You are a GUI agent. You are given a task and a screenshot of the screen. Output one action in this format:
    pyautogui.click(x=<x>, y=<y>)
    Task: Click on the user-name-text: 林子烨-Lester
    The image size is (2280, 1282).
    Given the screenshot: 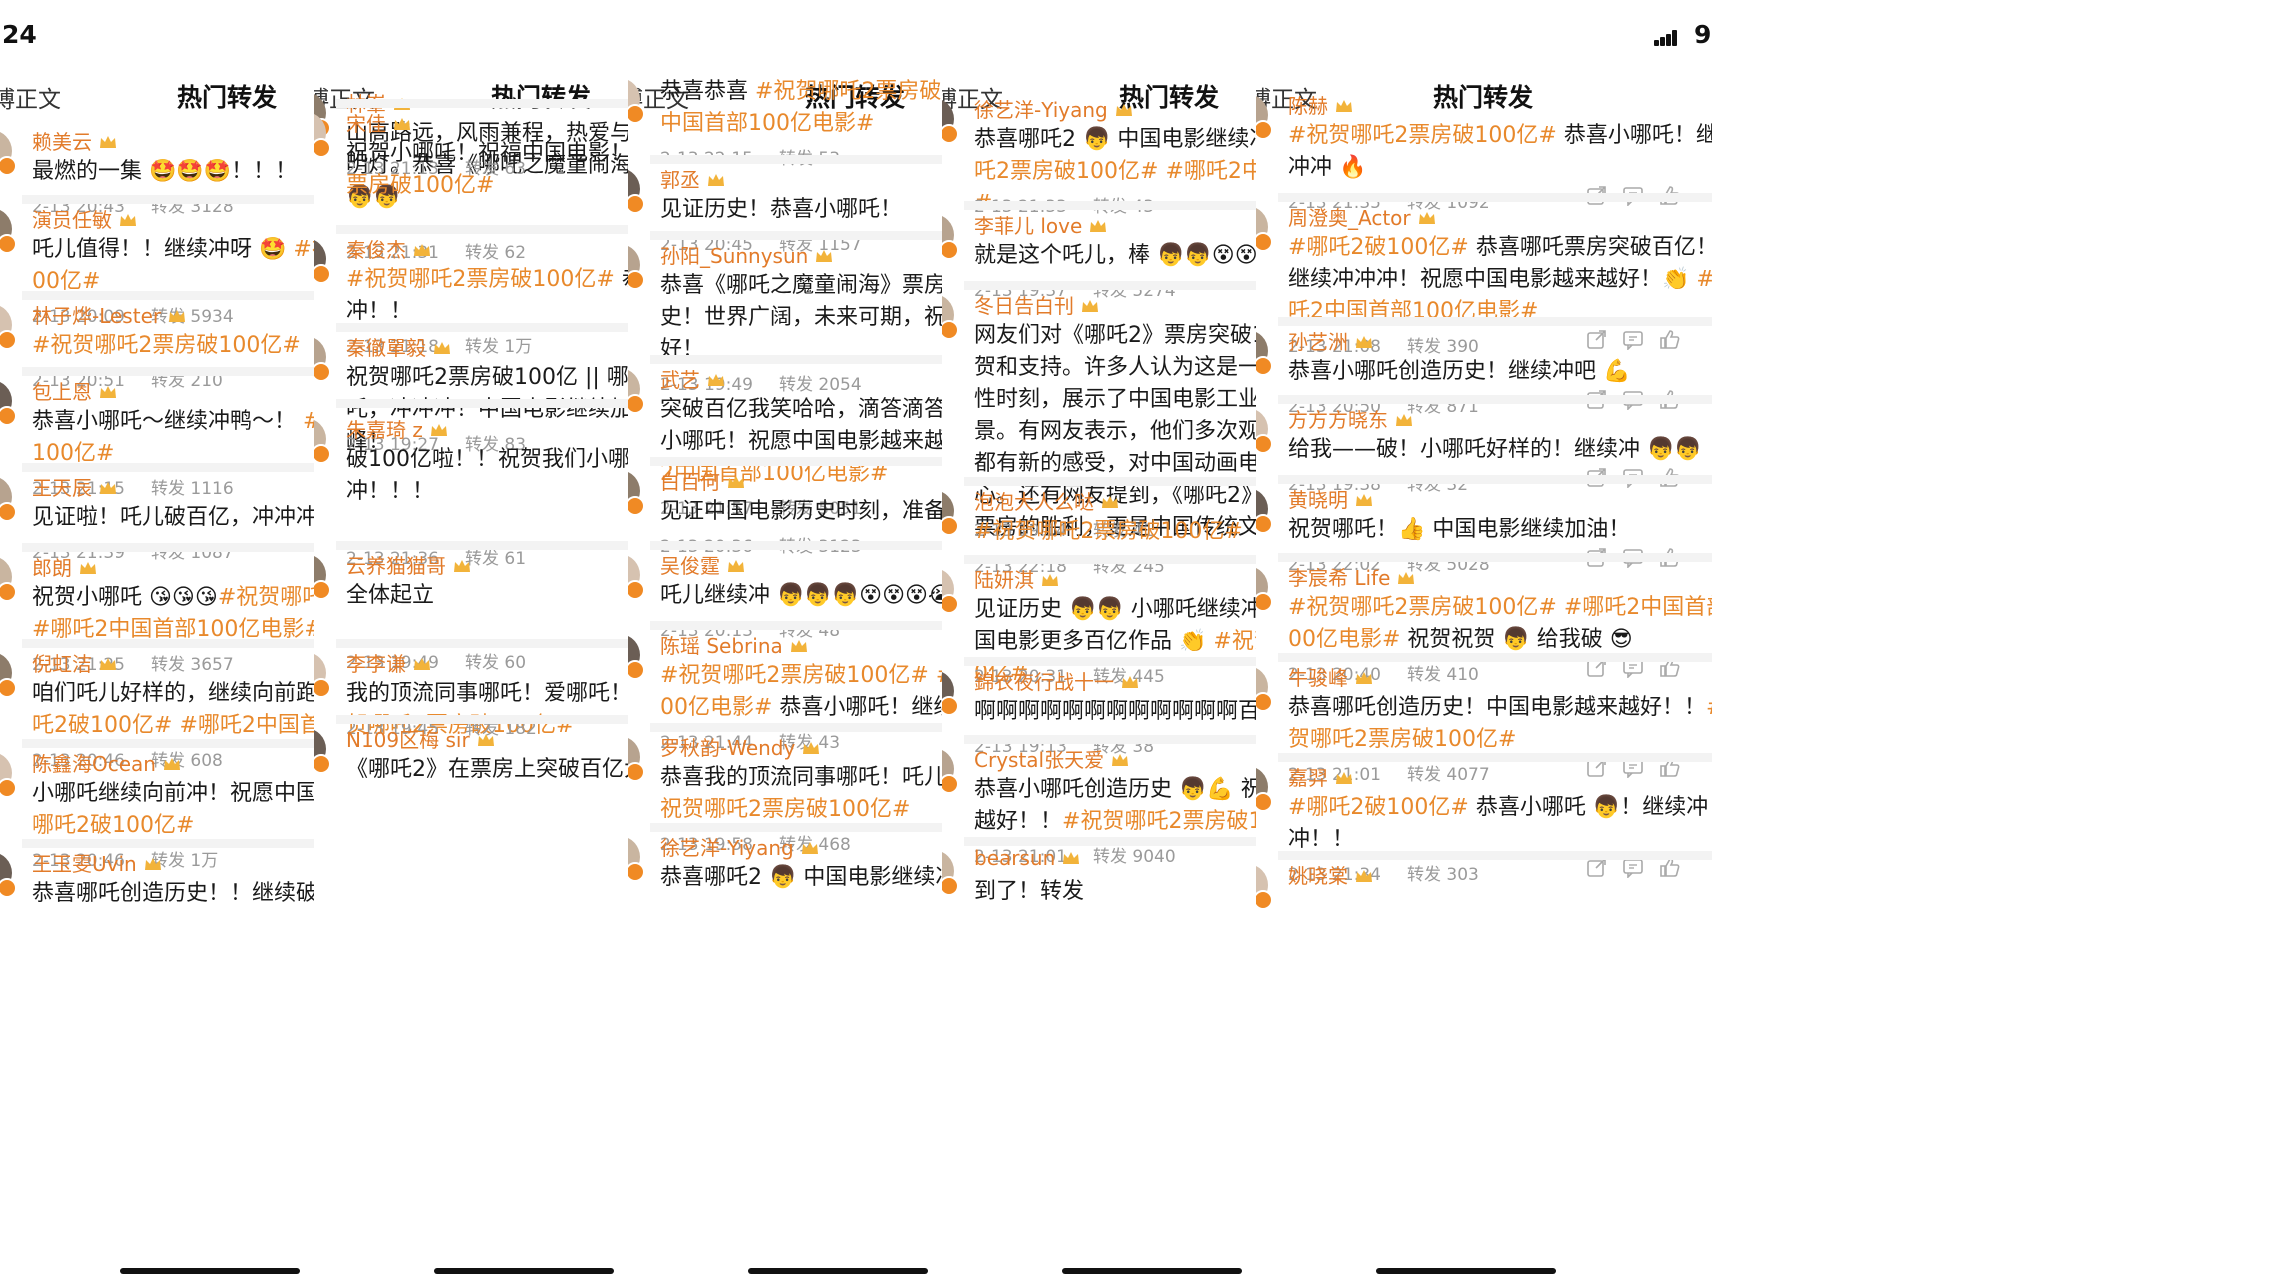 What is the action you would take?
    pyautogui.click(x=96, y=316)
    